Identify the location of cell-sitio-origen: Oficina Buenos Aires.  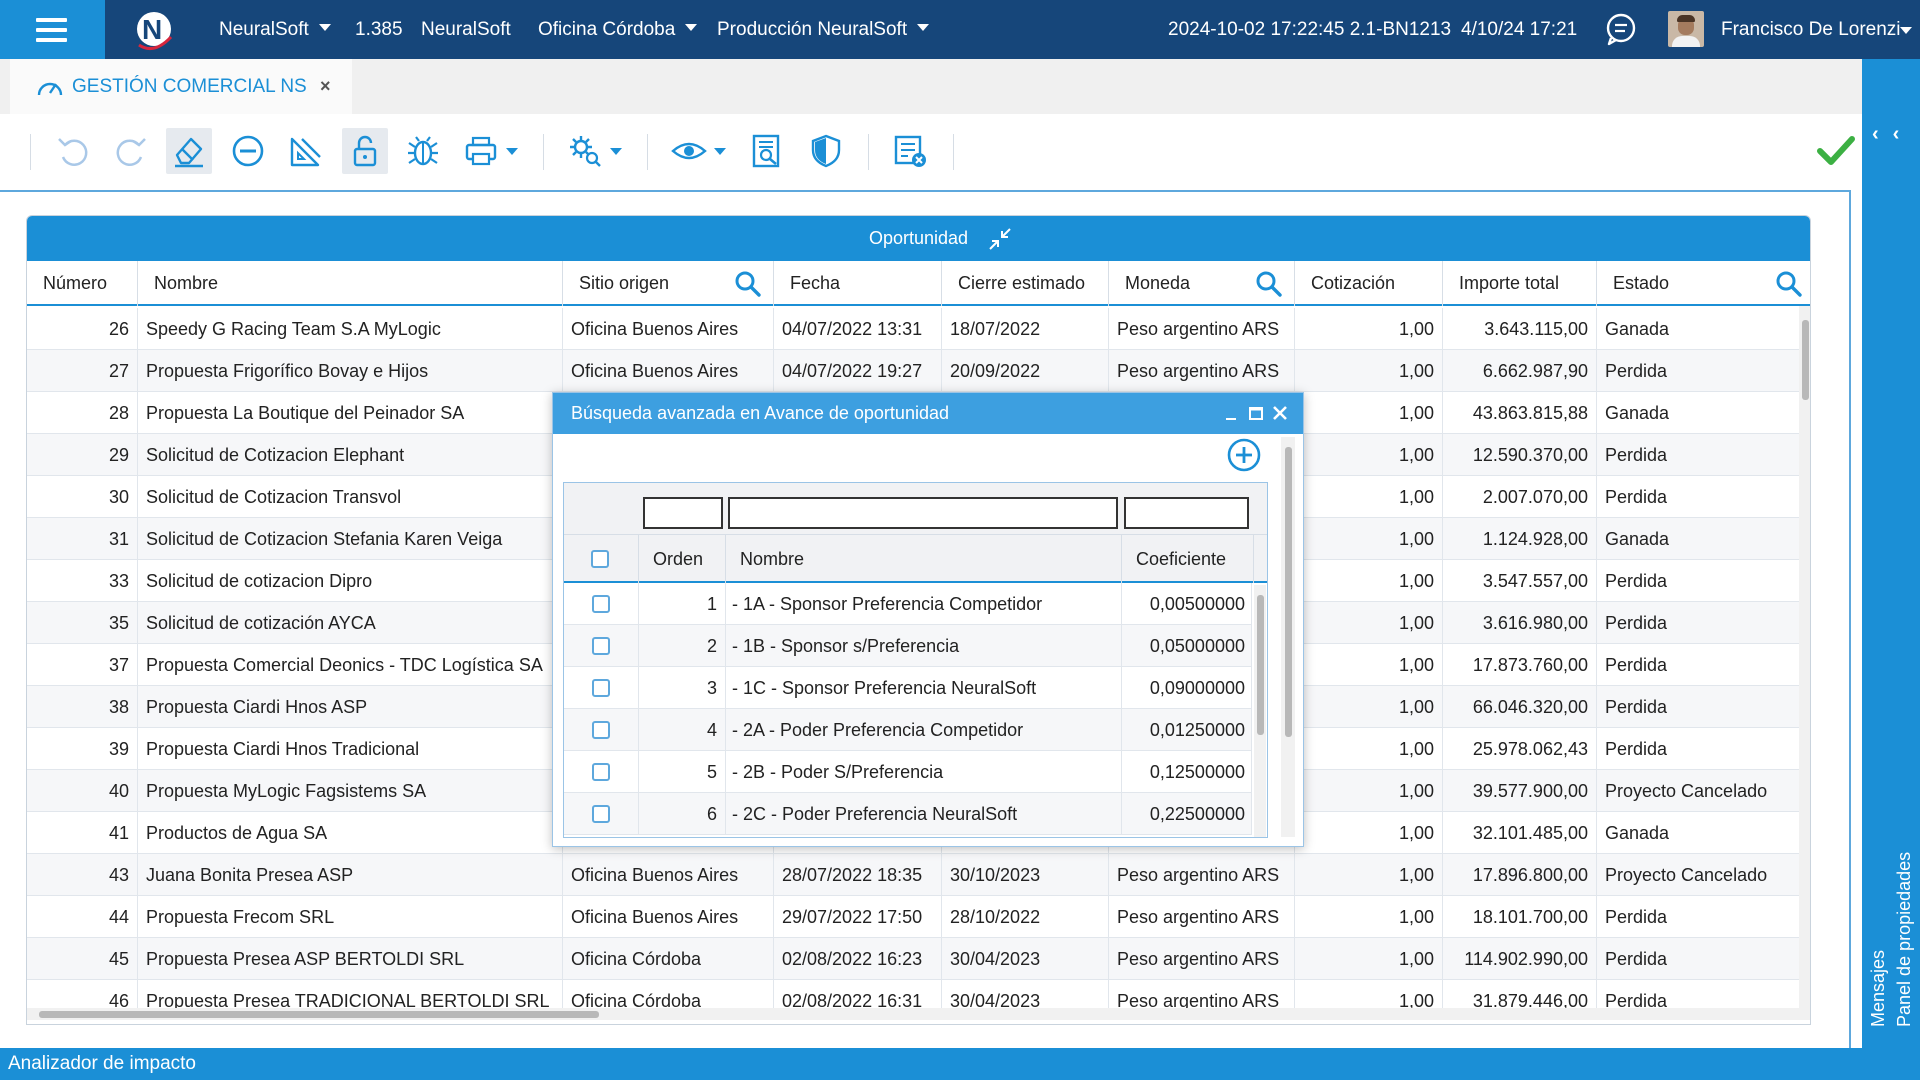
(668, 329).